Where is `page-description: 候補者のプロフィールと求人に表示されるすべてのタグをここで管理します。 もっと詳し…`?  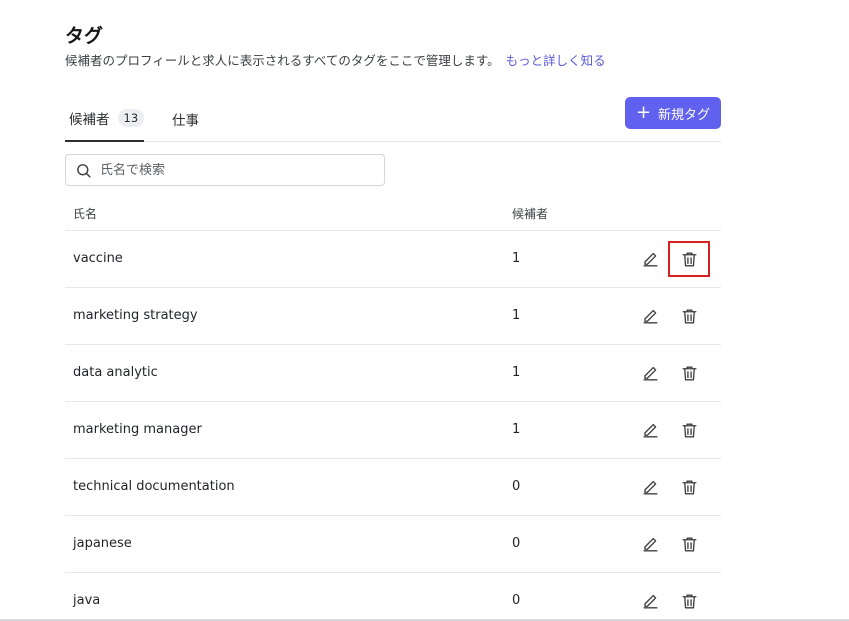 page-description: 候補者のプロフィールと求人に表示されるすべてのタグをここで管理します。 もっと詳し… is located at coordinates (335, 61).